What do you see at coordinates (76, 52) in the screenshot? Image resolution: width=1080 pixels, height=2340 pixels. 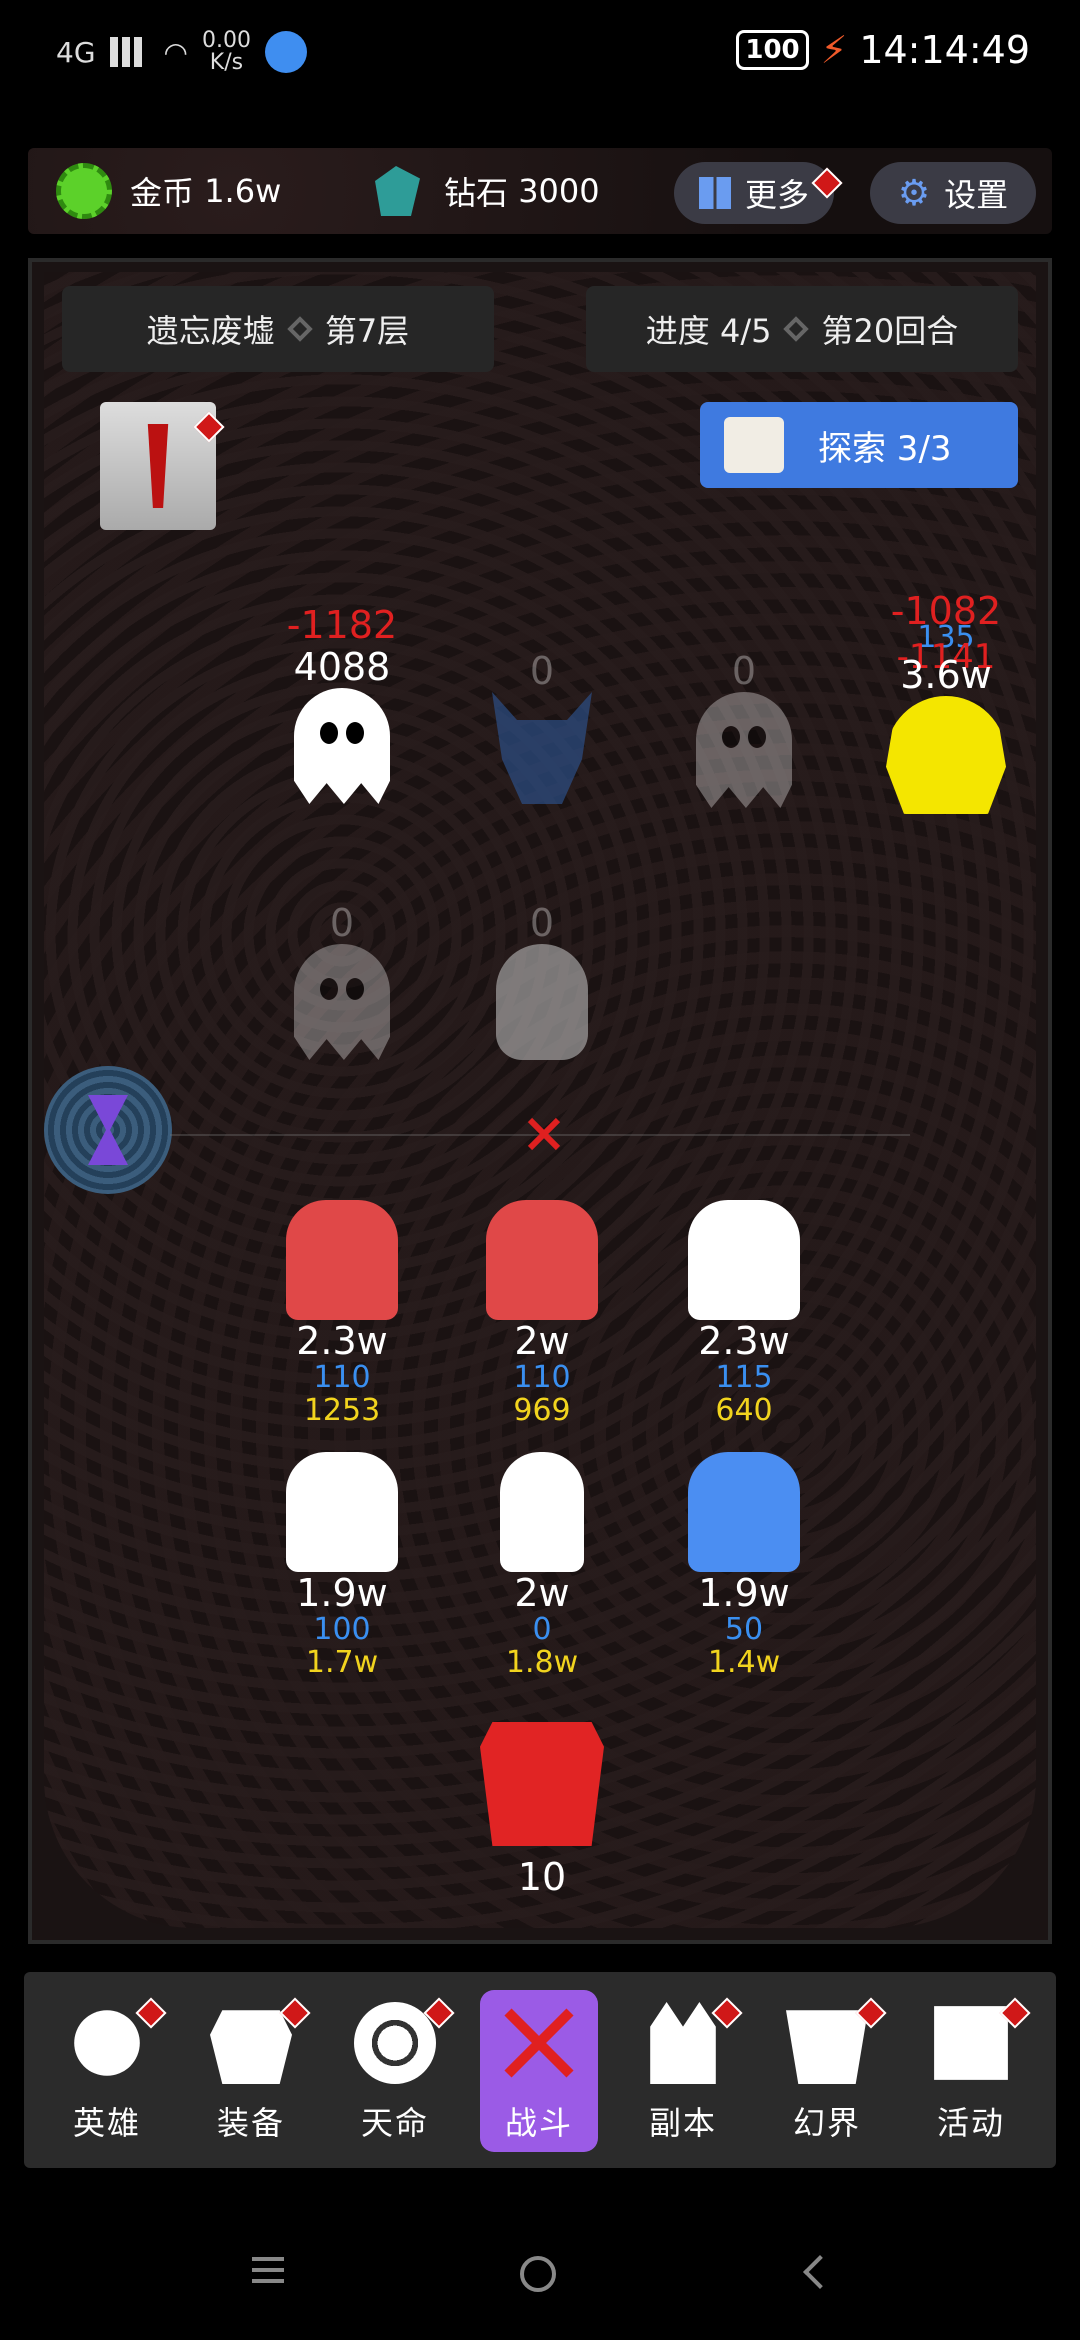 I see `network-indicator: 4G` at bounding box center [76, 52].